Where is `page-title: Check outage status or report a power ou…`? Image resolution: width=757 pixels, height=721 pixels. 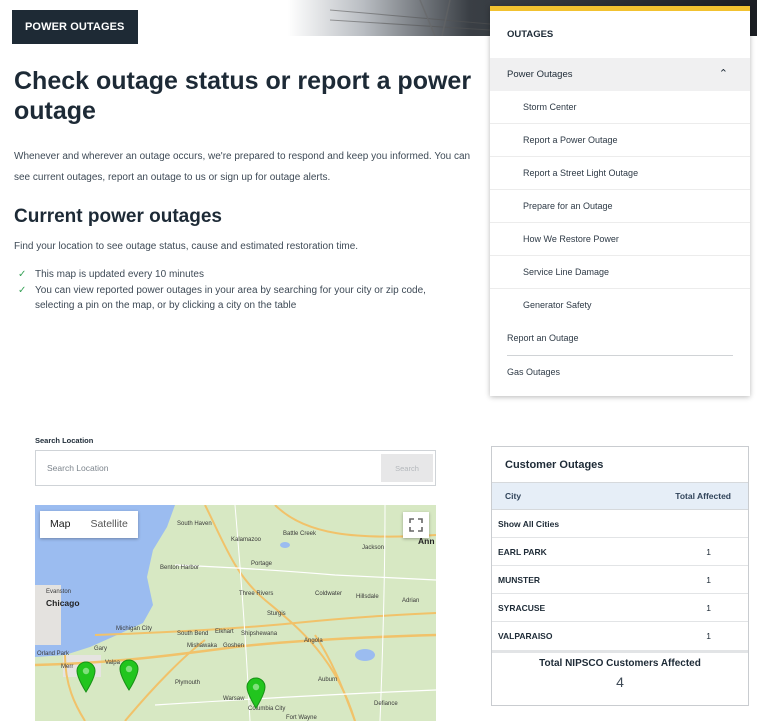
page-title: Check outage status or report a power ou… is located at coordinates (243, 96).